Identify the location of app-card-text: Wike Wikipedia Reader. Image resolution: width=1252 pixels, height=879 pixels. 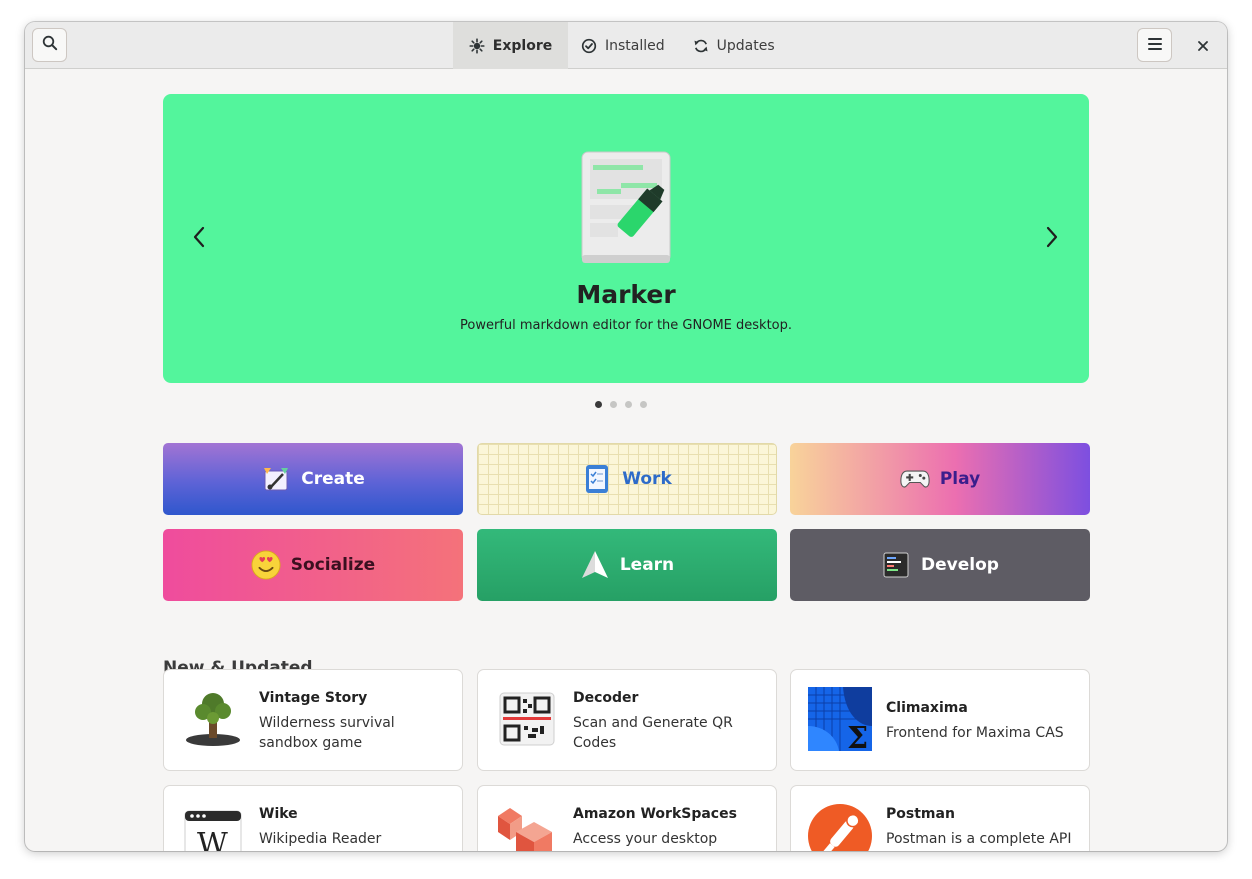
(355, 826).